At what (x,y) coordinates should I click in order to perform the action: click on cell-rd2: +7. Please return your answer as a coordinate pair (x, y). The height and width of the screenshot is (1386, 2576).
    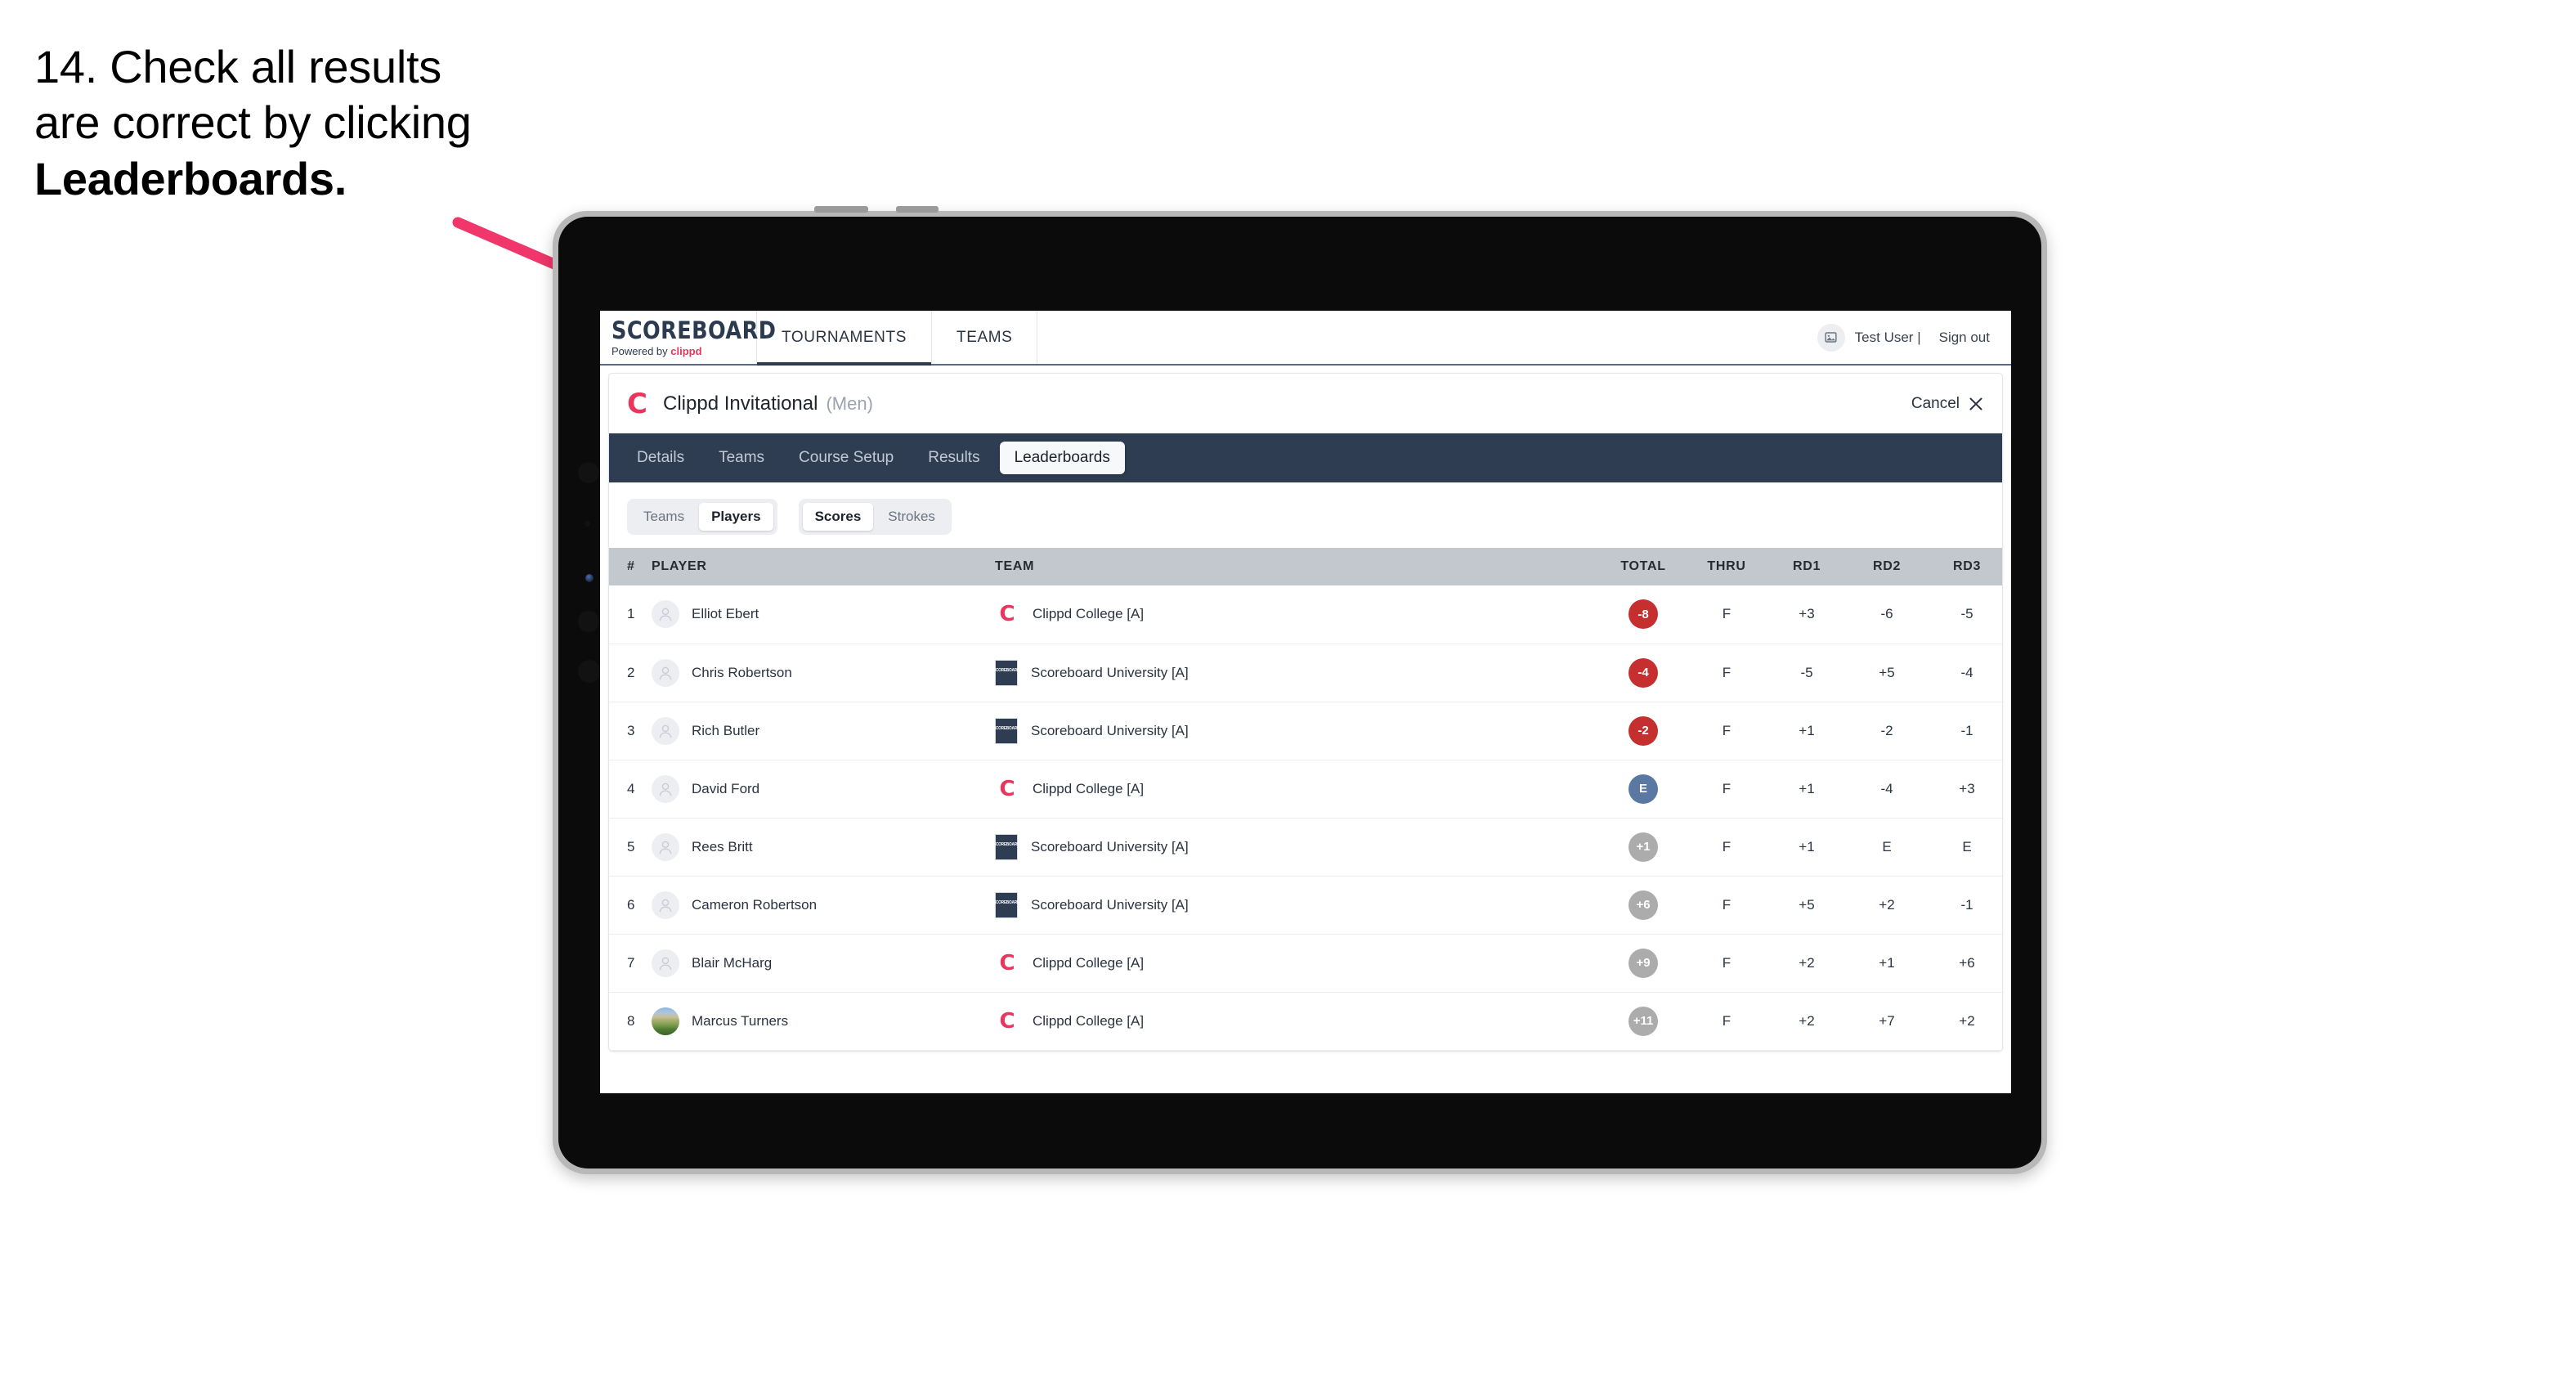
    Looking at the image, I should click on (1887, 1021).